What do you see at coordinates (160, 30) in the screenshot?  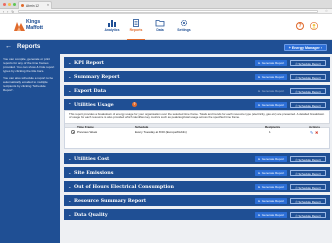 I see `nav-data-label: Data` at bounding box center [160, 30].